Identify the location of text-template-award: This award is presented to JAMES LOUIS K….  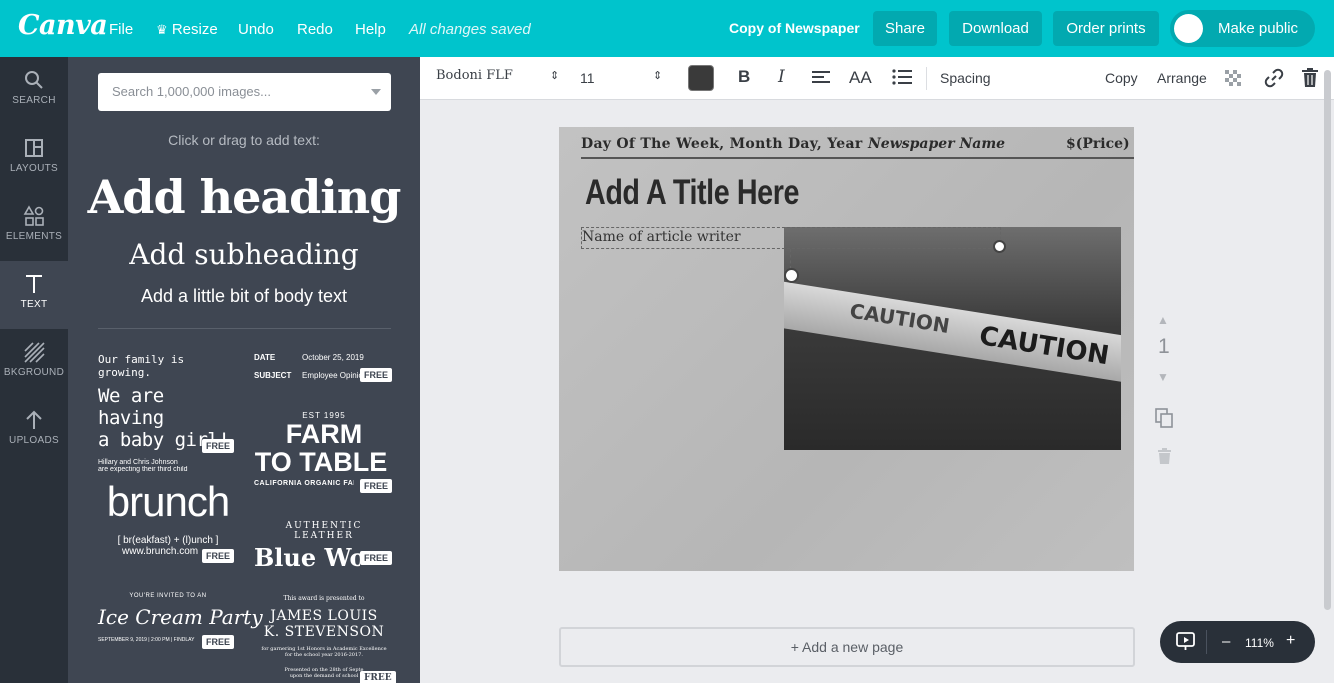
(325, 639).